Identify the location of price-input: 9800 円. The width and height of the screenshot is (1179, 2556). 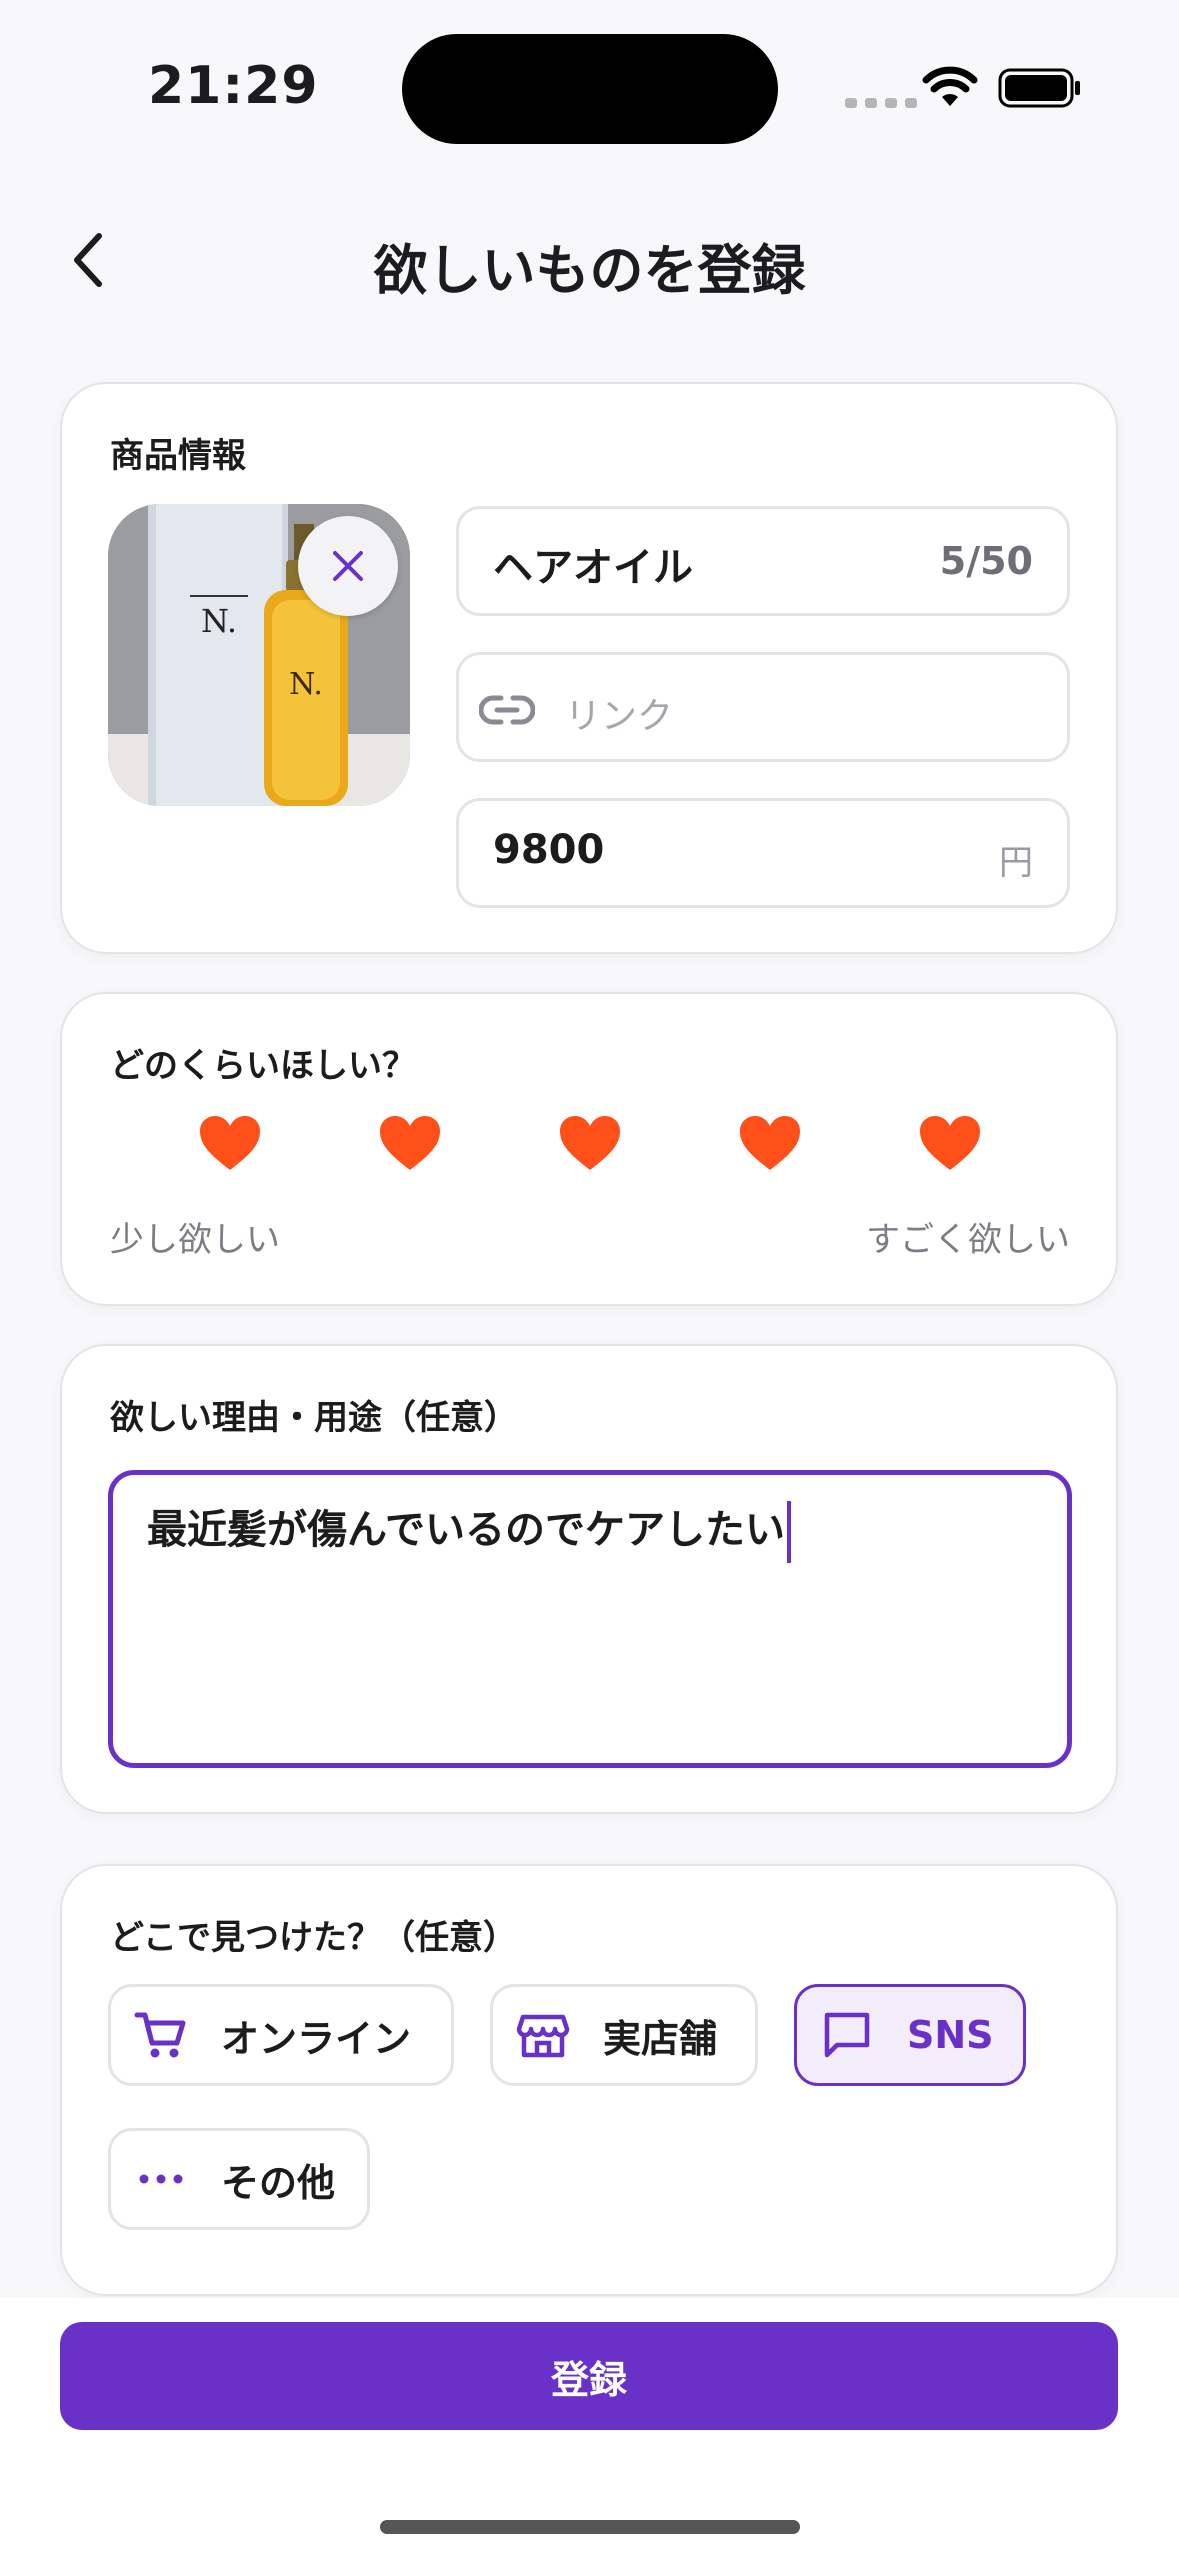
(763, 853).